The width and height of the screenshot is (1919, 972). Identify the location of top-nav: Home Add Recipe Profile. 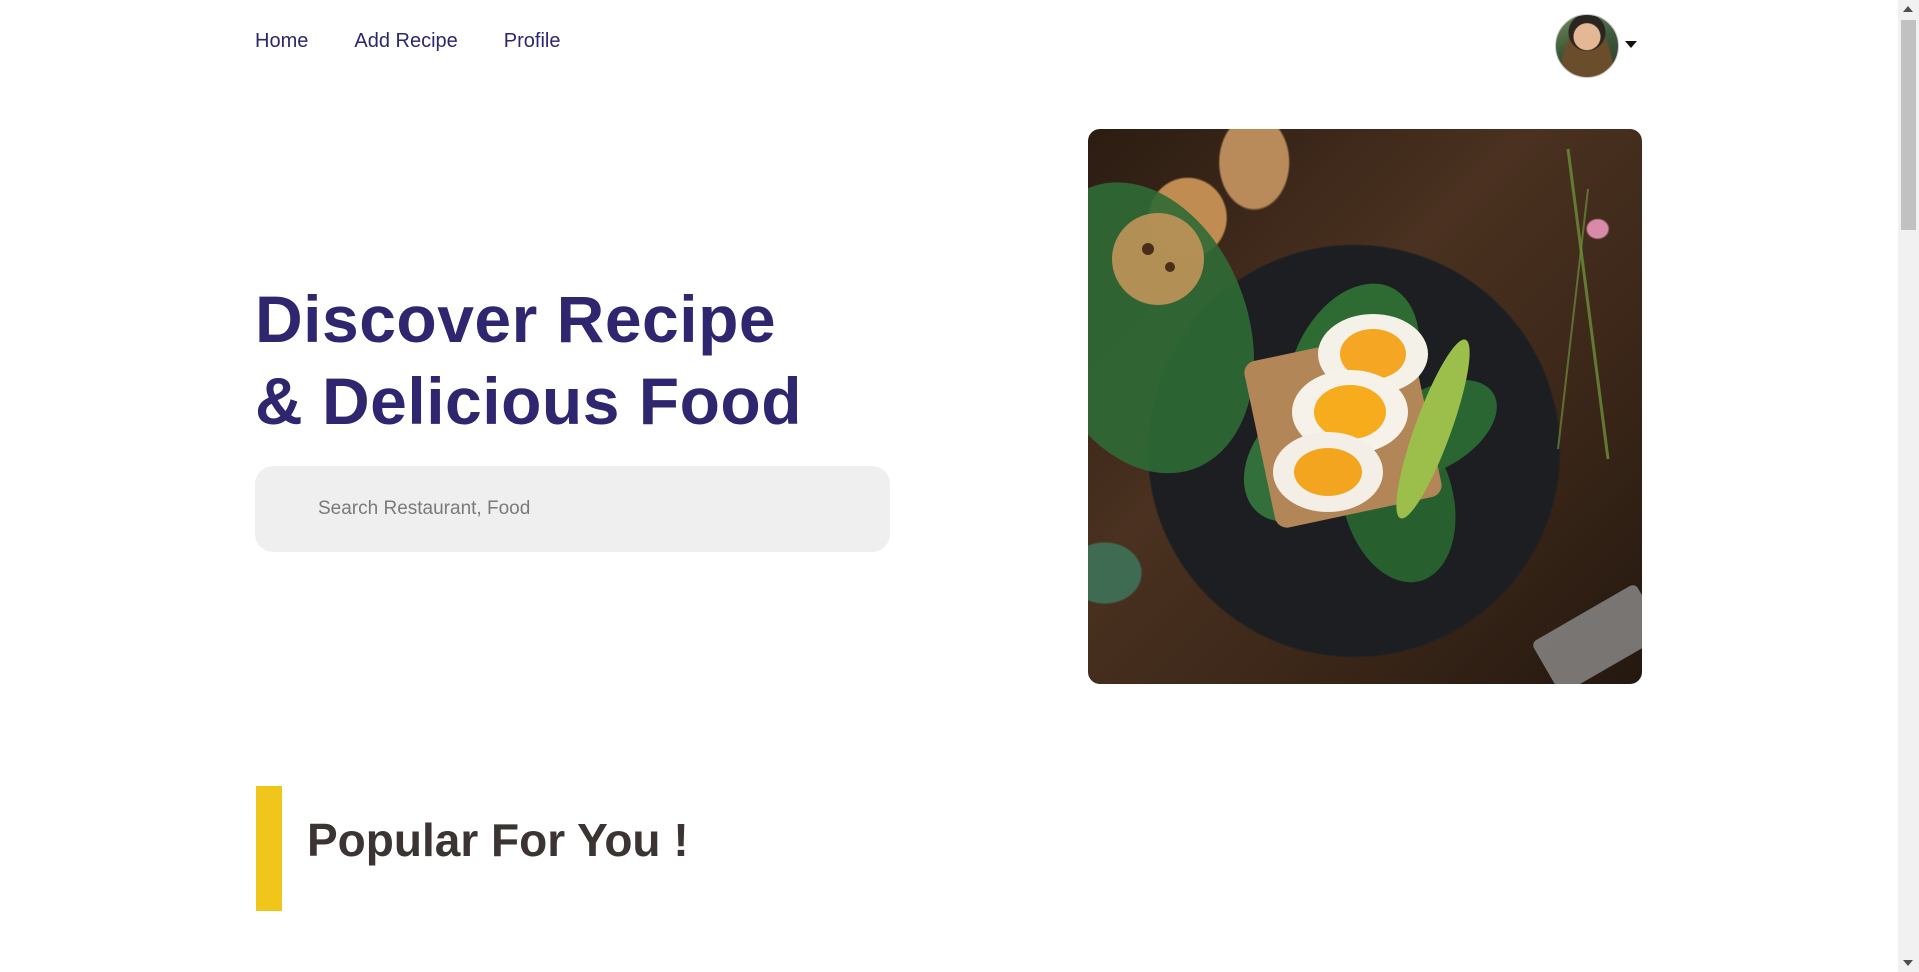
(407, 41).